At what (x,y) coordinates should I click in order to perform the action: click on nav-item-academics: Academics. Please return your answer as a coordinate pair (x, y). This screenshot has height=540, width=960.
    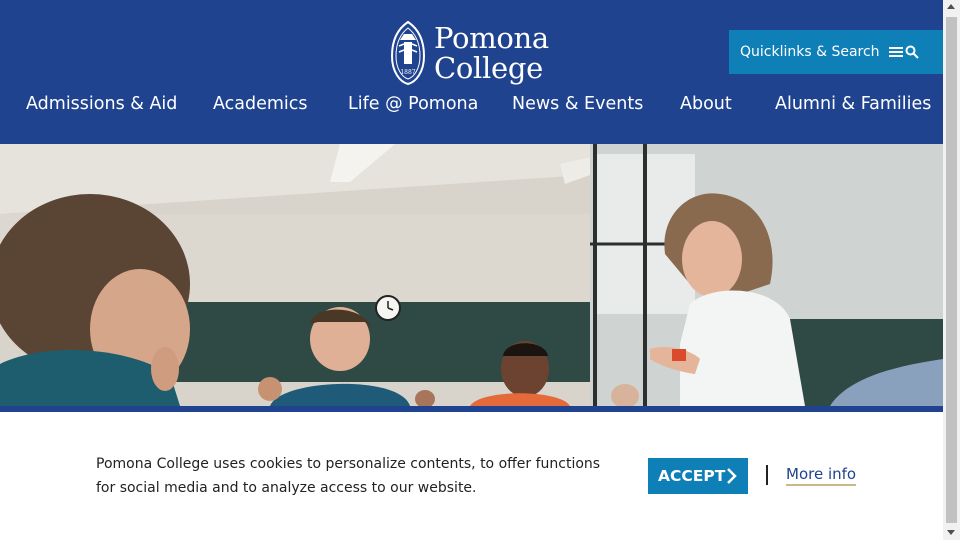
    Looking at the image, I should click on (260, 104).